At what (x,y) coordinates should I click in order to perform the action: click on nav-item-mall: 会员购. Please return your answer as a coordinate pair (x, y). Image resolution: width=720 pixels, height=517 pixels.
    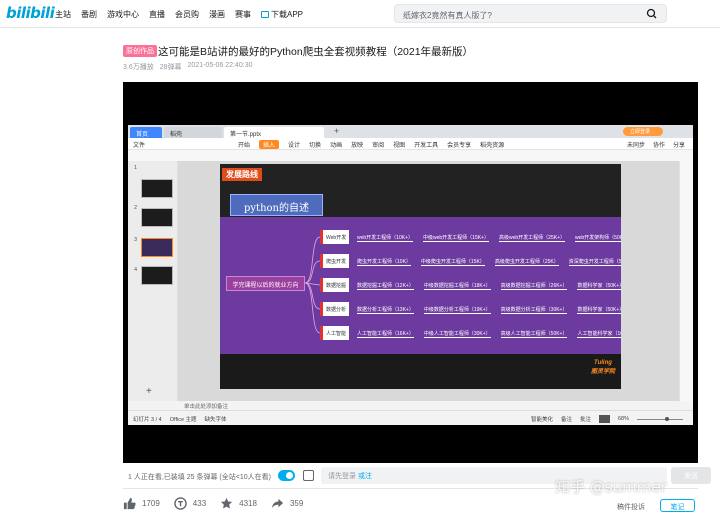
    Looking at the image, I should click on (187, 14).